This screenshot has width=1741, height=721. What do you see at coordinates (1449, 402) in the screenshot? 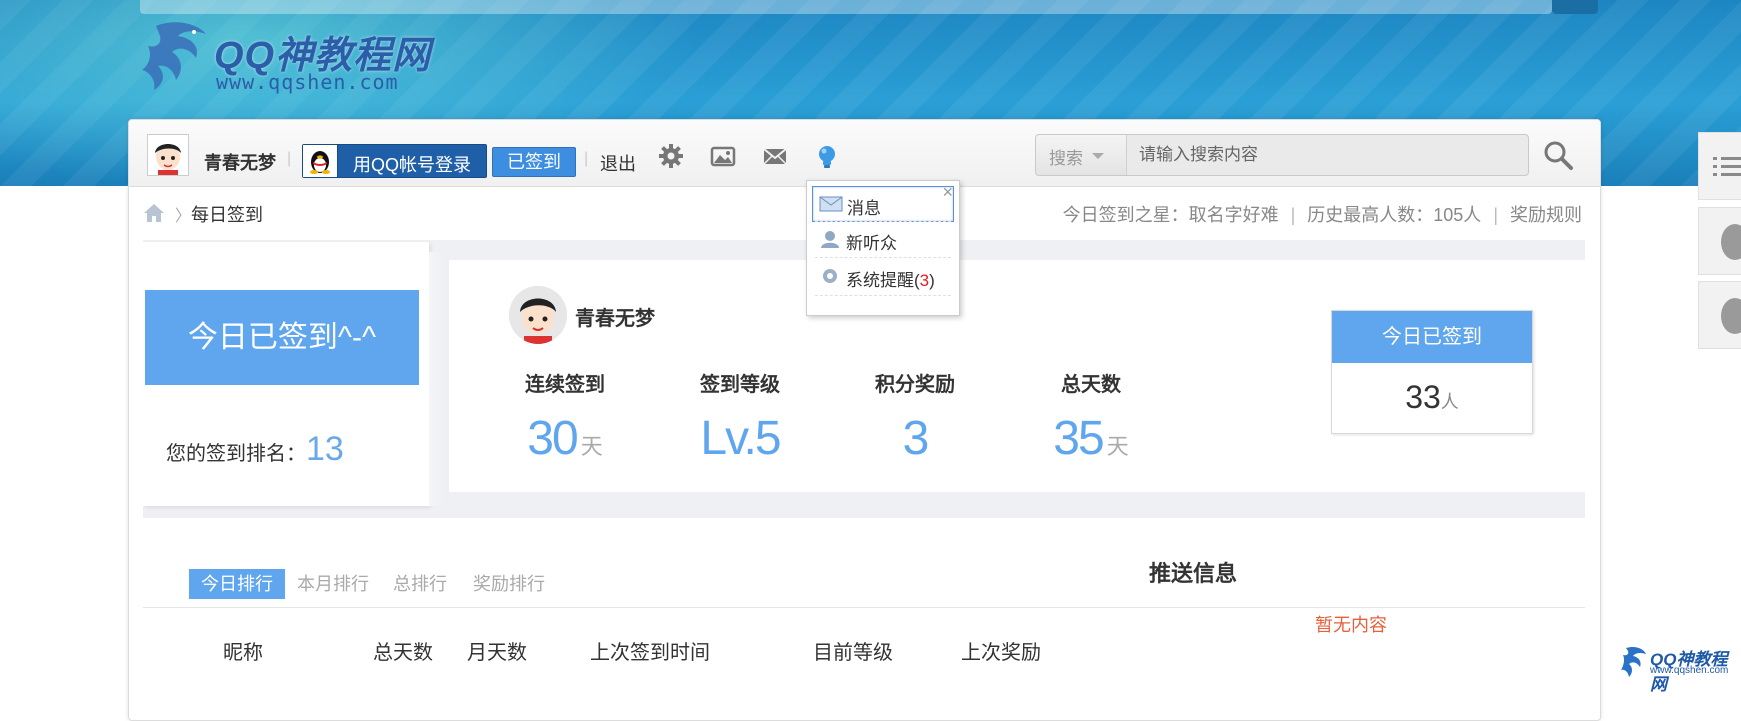
I see `today-count-unit: 人` at bounding box center [1449, 402].